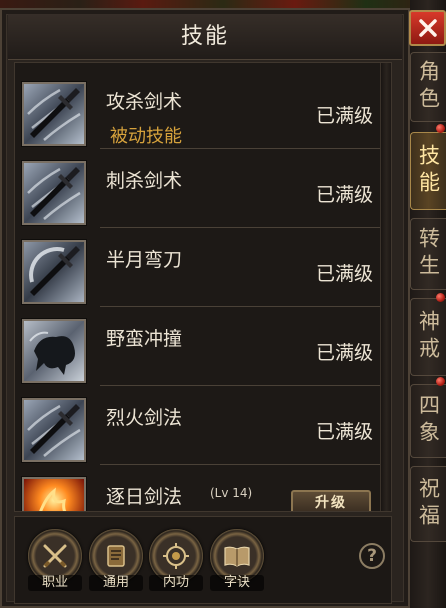  I want to click on skill-level: (Lv 14), so click(231, 493).